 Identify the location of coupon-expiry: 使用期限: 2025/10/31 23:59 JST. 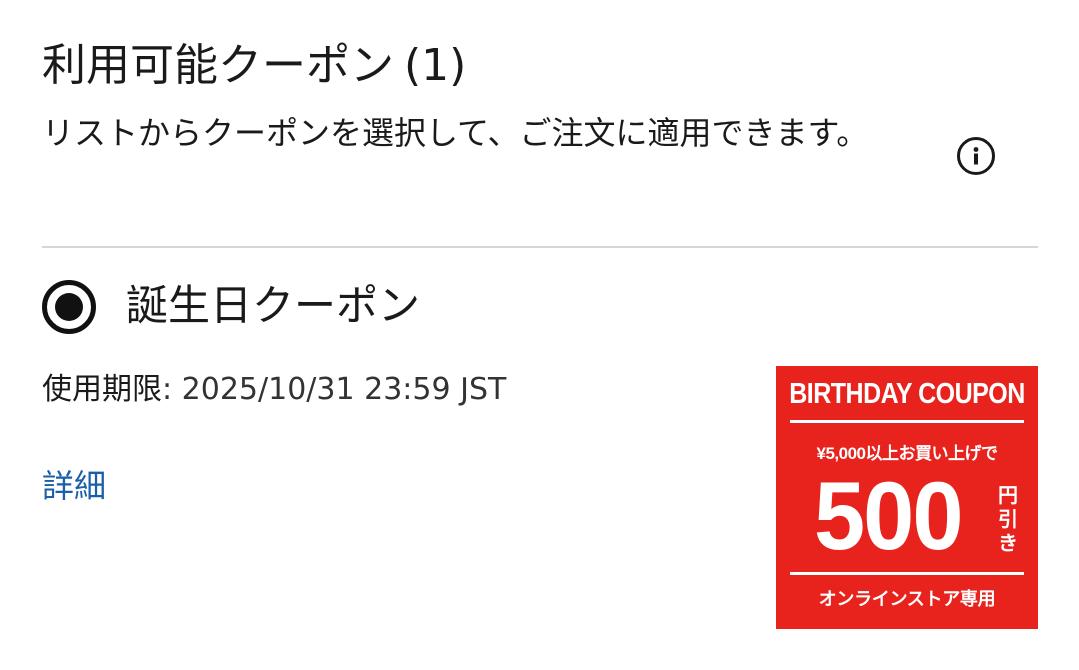
(274, 390).